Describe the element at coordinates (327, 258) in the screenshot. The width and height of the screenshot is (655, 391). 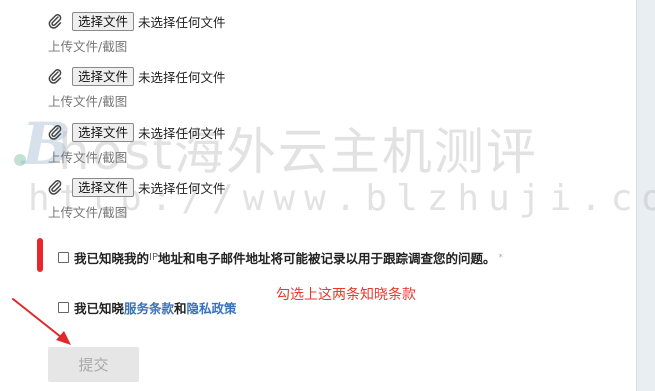
I see `ip-consent-suffix: 地址和电子邮件地址将可能被记录以用于跟踪调查您的问题。` at that location.